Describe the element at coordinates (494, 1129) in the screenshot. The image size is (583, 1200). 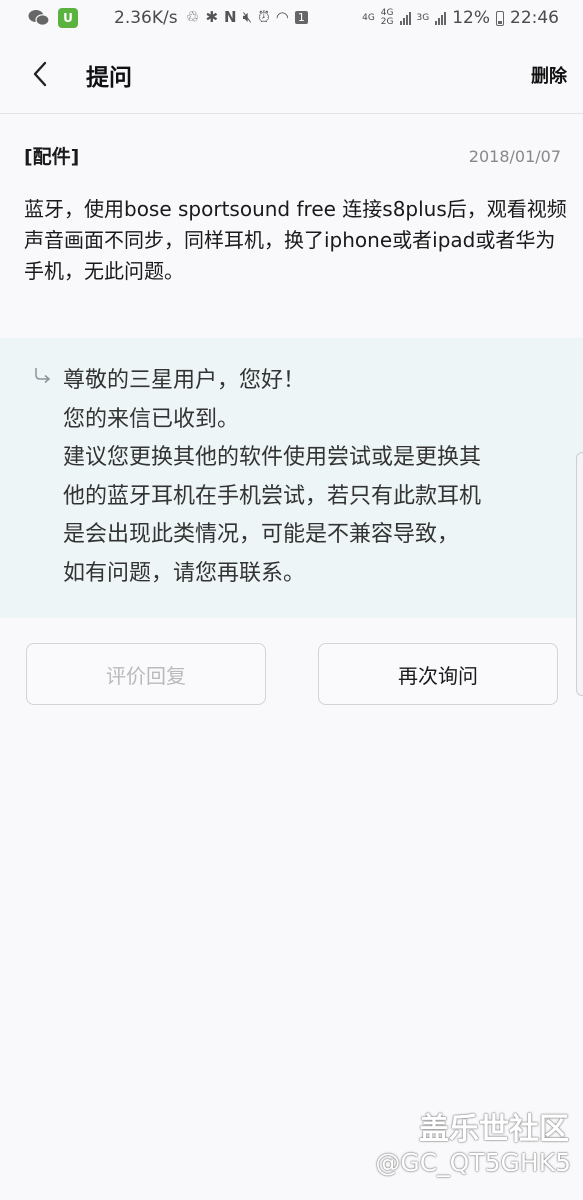
I see `watermark-brand: 盖乐世社区` at that location.